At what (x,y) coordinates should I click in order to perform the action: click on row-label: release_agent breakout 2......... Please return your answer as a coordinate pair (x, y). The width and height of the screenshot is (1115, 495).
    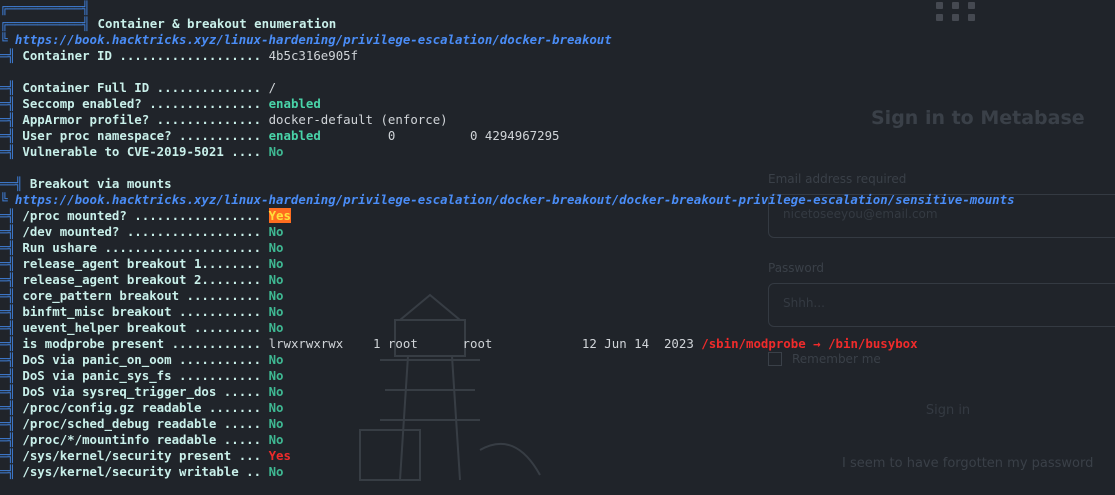
    Looking at the image, I should click on (142, 279).